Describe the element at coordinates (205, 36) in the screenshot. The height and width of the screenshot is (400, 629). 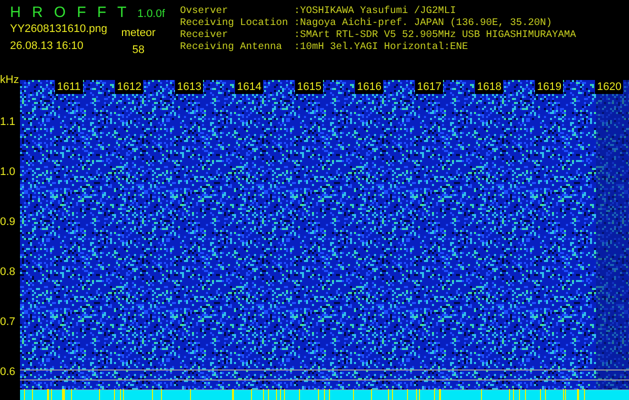
I see `info-label: Receiver` at that location.